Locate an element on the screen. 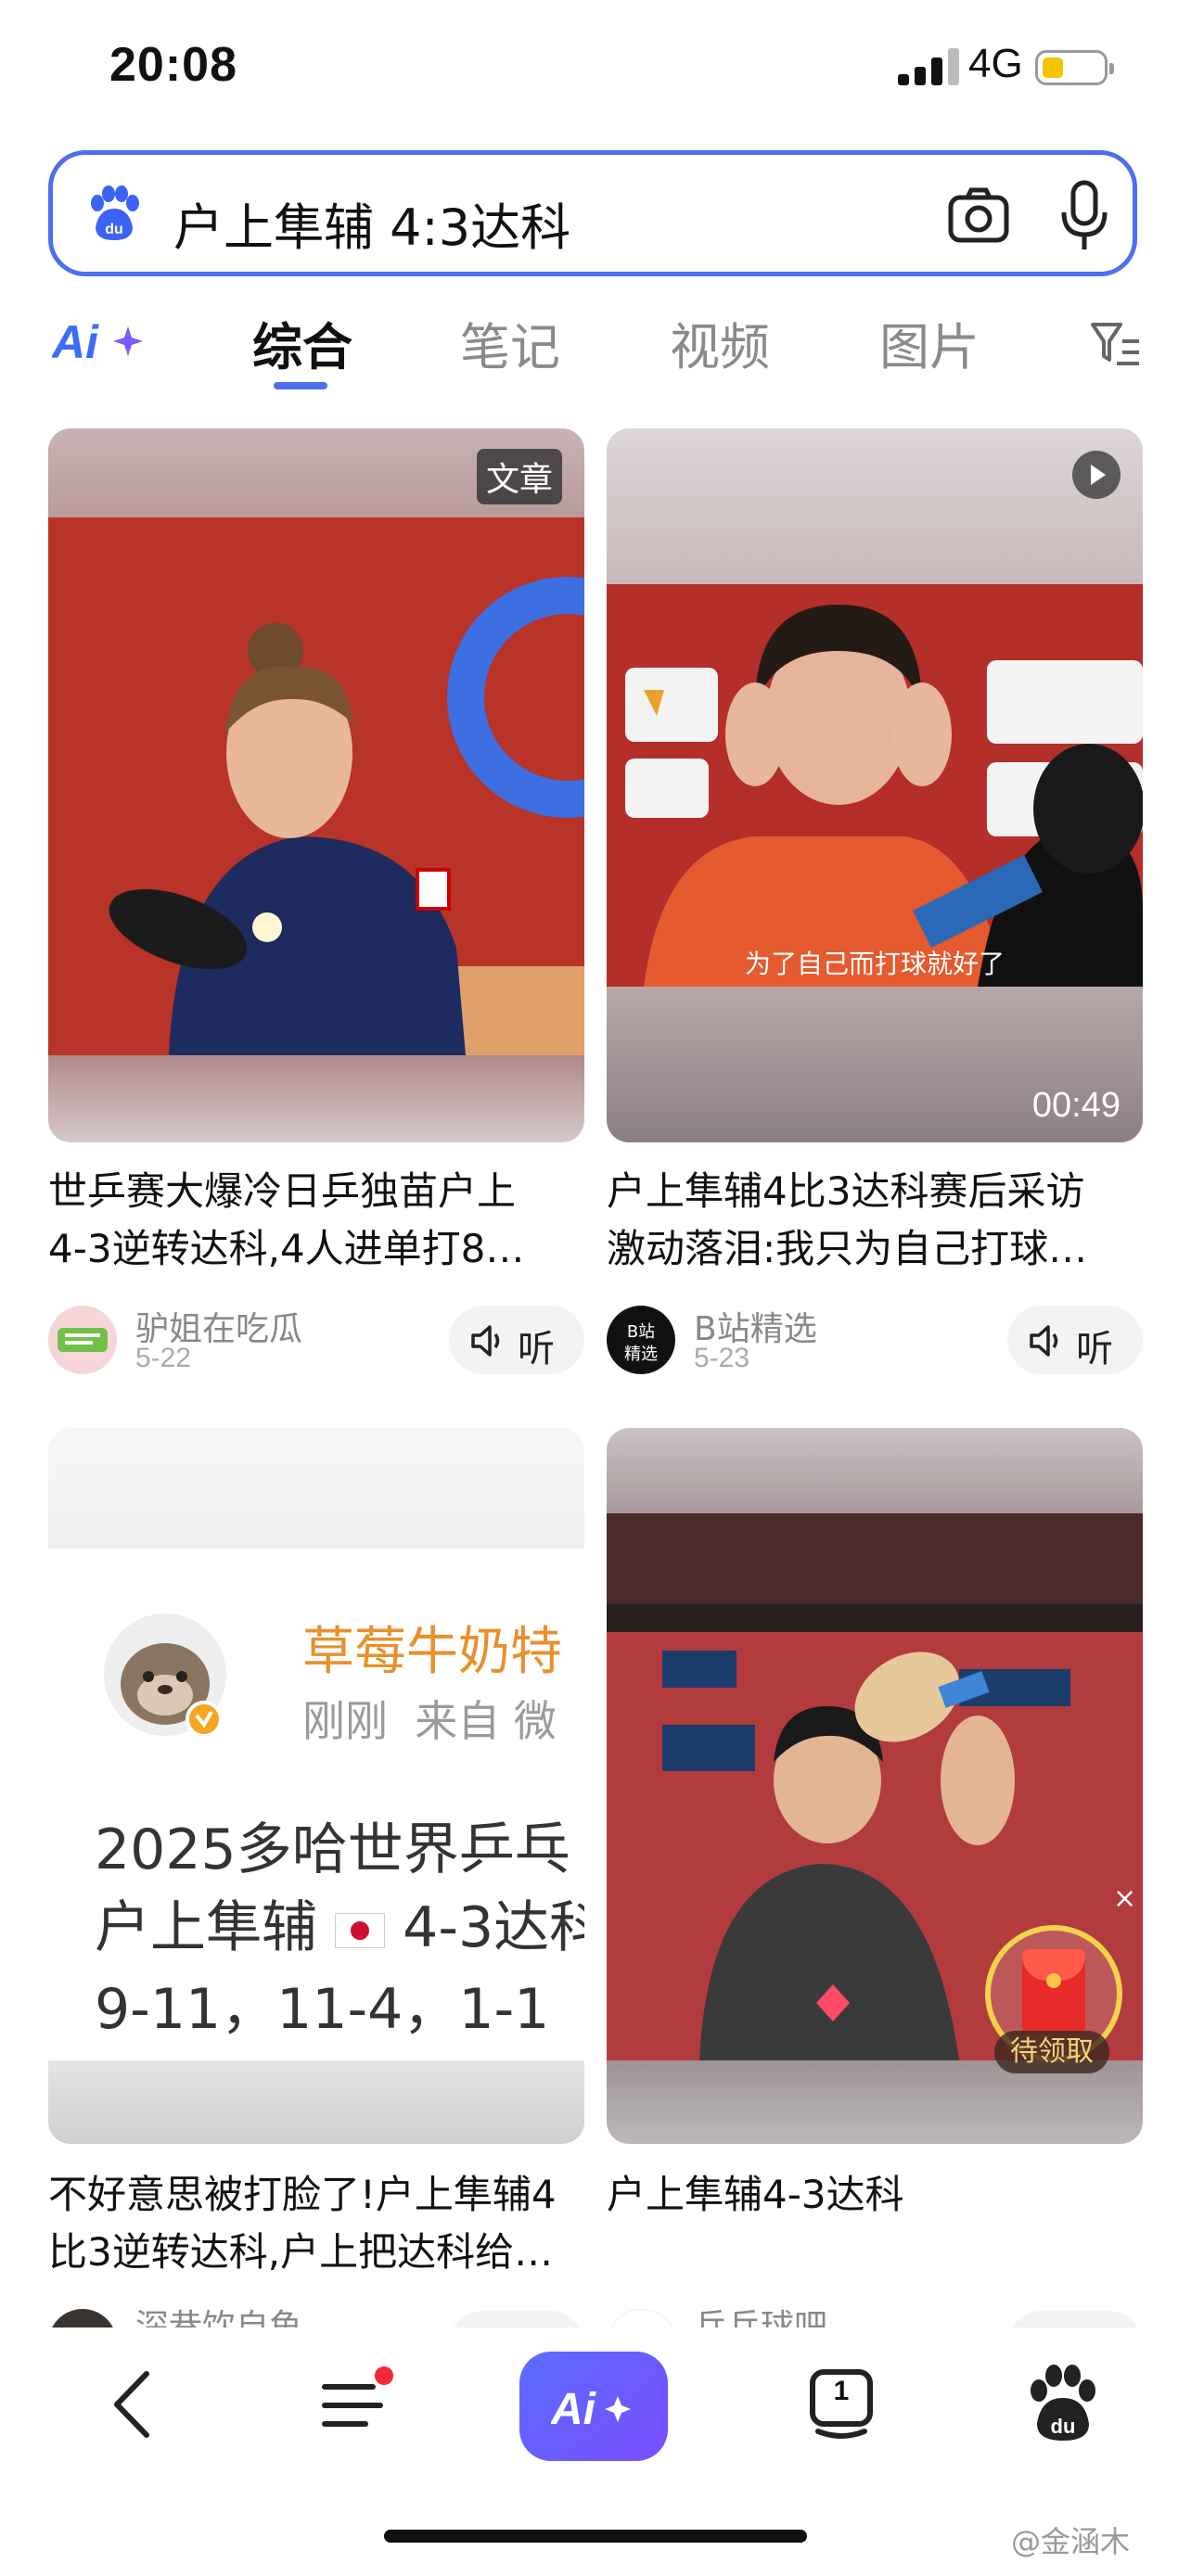 The width and height of the screenshot is (1191, 2576). avatar is located at coordinates (82, 1340).